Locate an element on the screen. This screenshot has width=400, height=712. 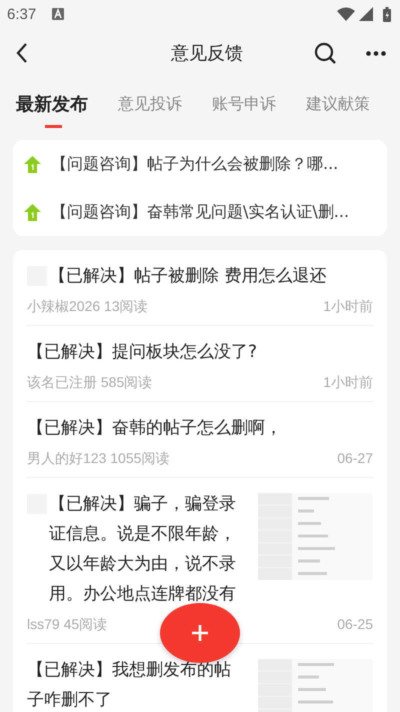
post-title: 【已解决】提问板块怎么没了? is located at coordinates (200, 352).